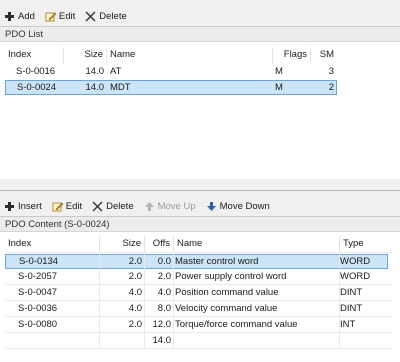 The width and height of the screenshot is (400, 362). Describe the element at coordinates (331, 87) in the screenshot. I see `row-sm: 2` at that location.